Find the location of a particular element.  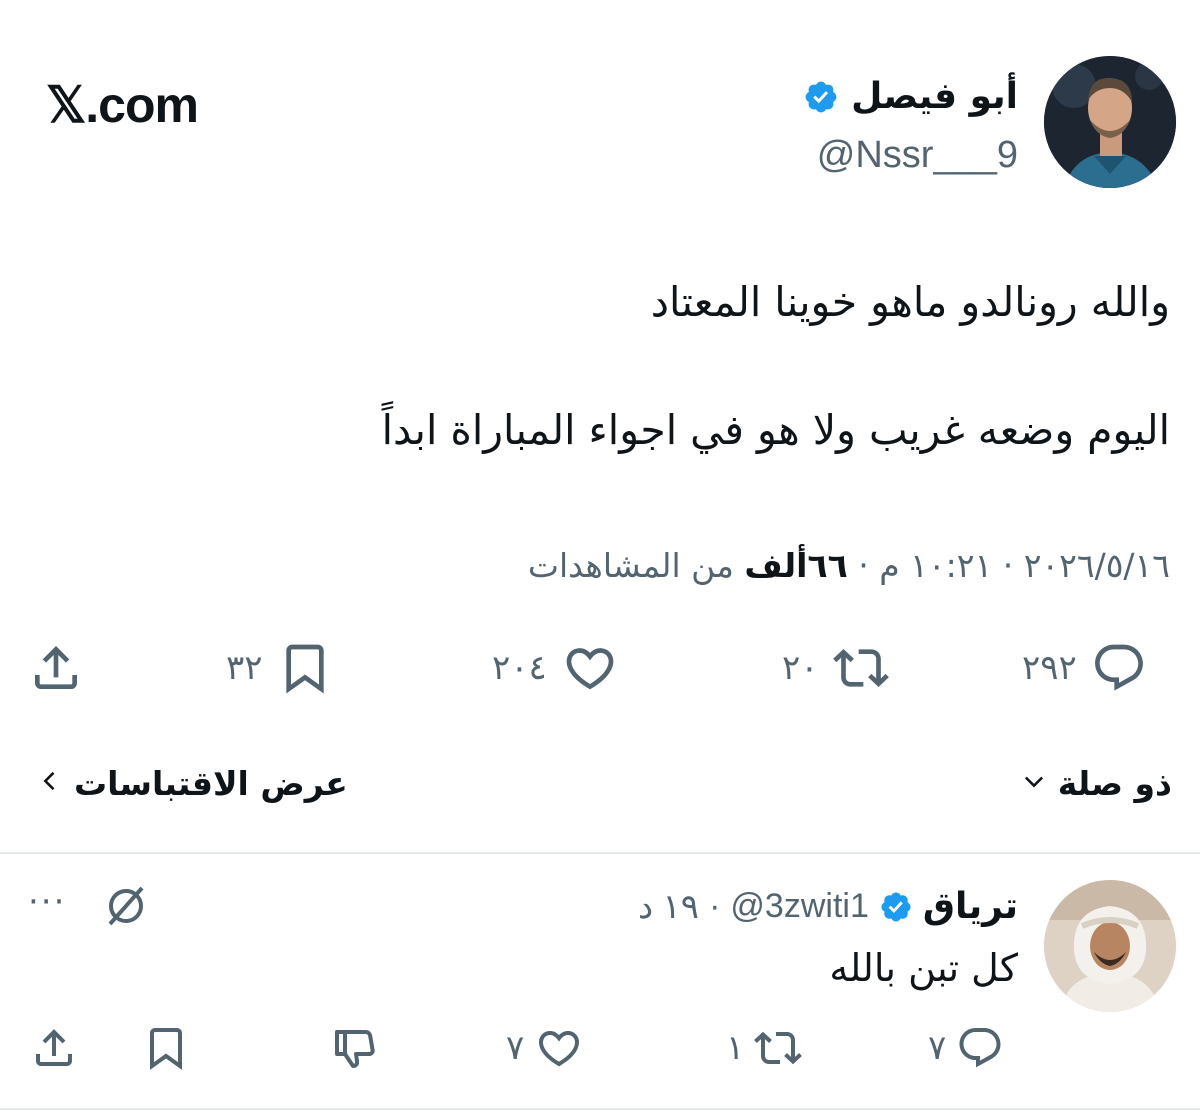

more-button: ··· is located at coordinates (47, 902).